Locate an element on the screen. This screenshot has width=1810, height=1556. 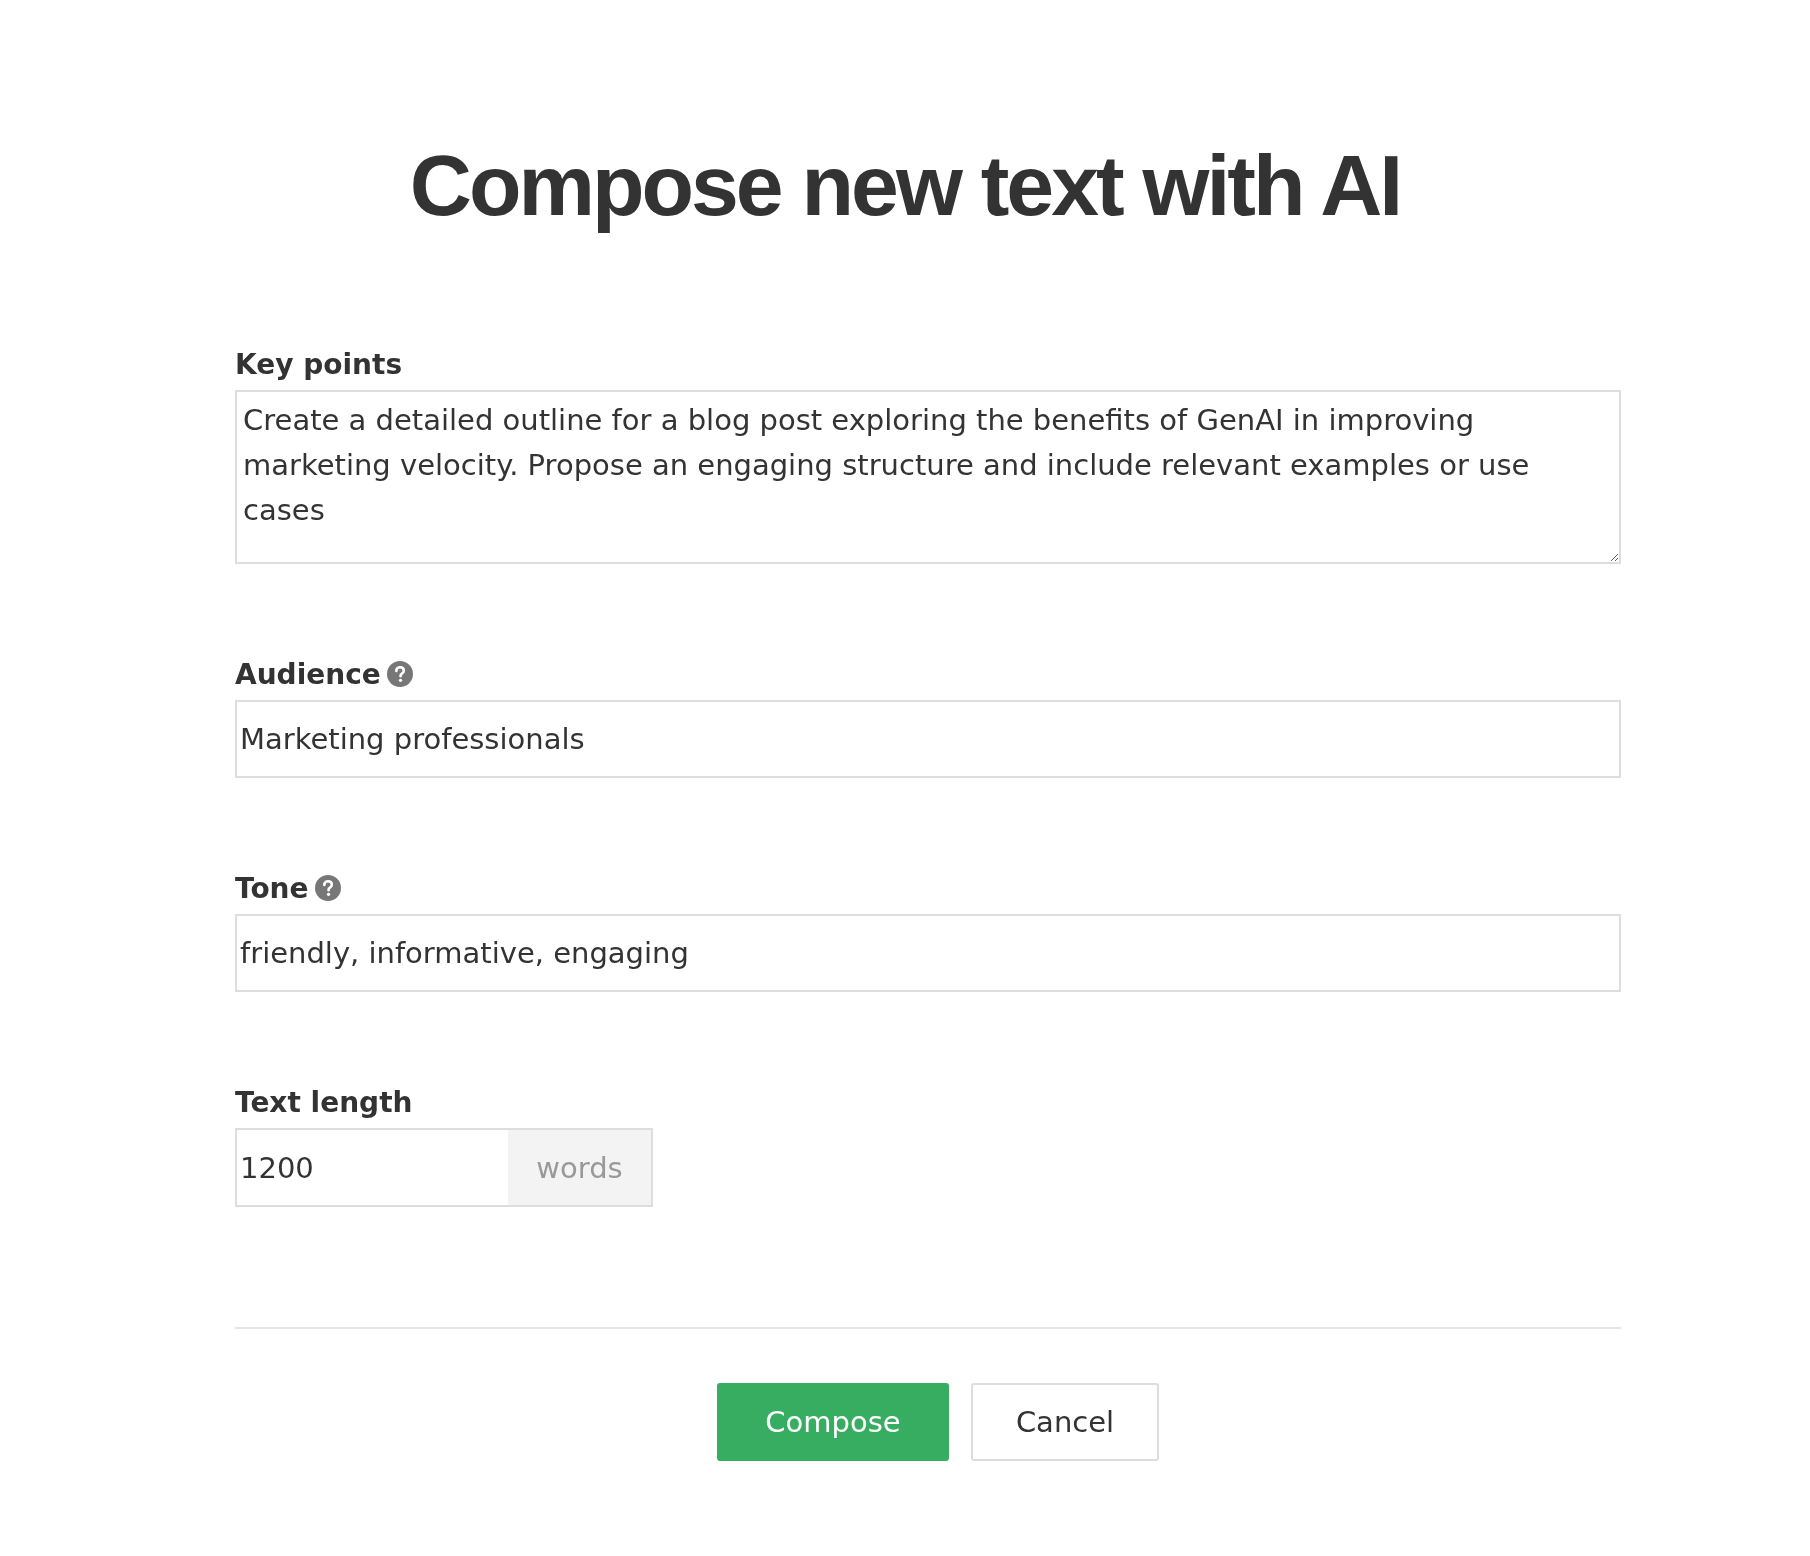
field-label: Audience is located at coordinates (308, 674).